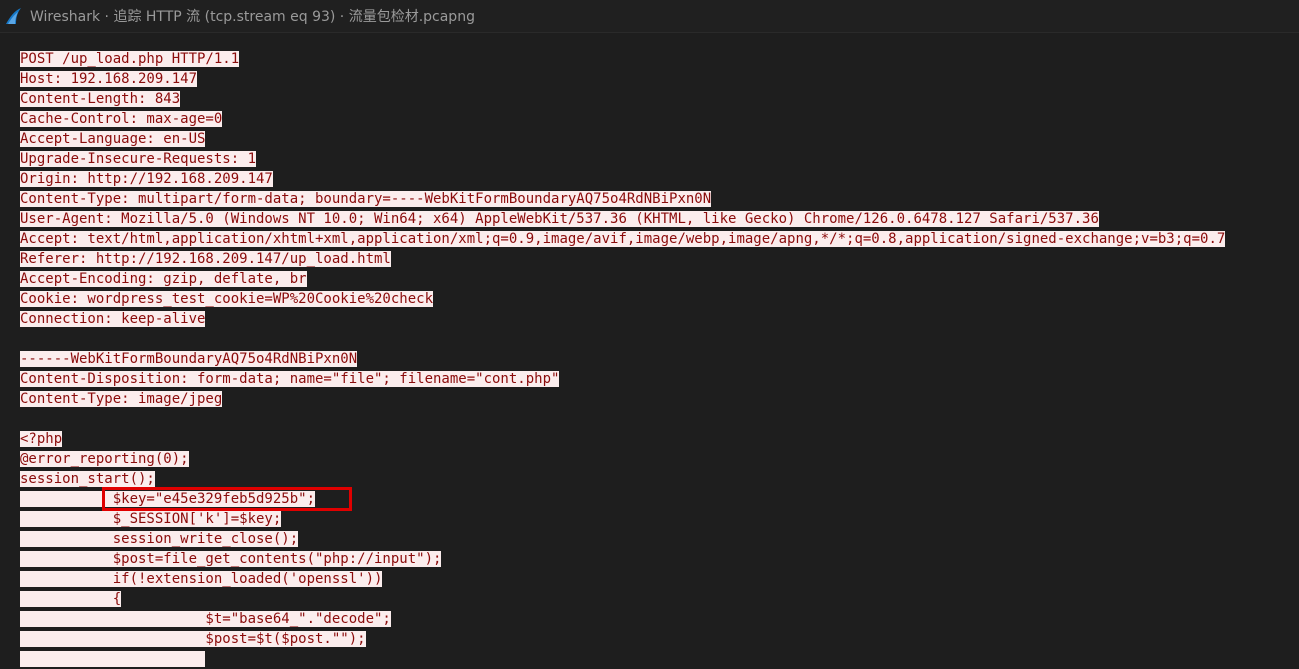 The image size is (1299, 669). What do you see at coordinates (201, 579) in the screenshot?
I see `client-request-text: if(!extension_loaded('openssl'))` at bounding box center [201, 579].